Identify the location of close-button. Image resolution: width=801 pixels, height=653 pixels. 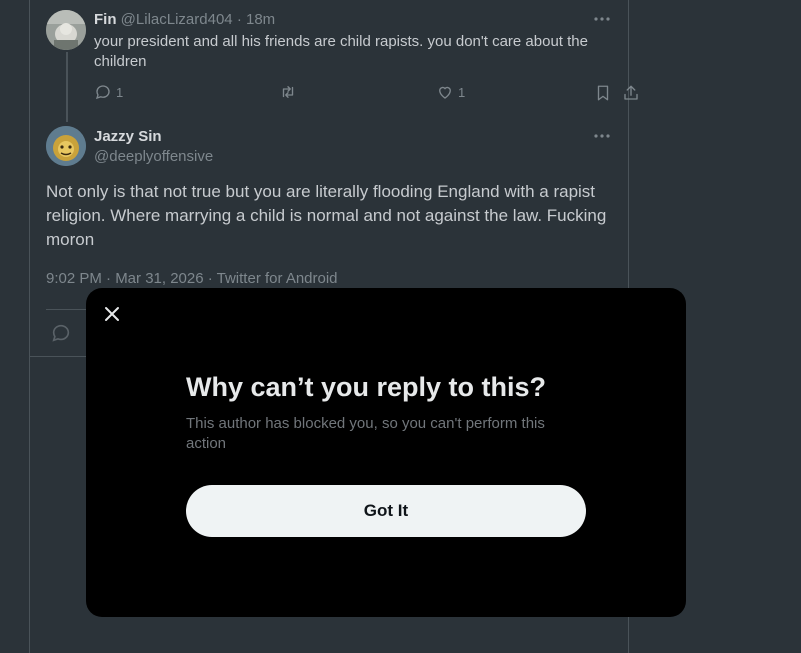
(112, 314).